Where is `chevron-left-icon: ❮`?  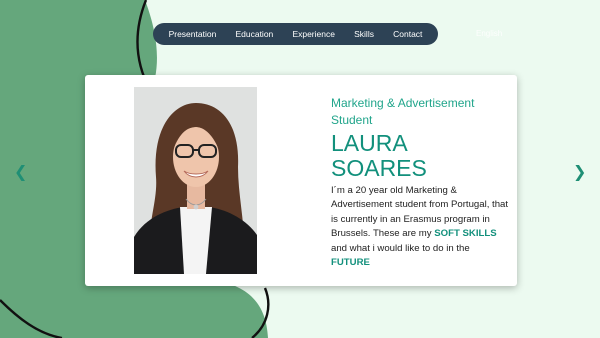
chevron-left-icon: ❮ is located at coordinates (20, 172).